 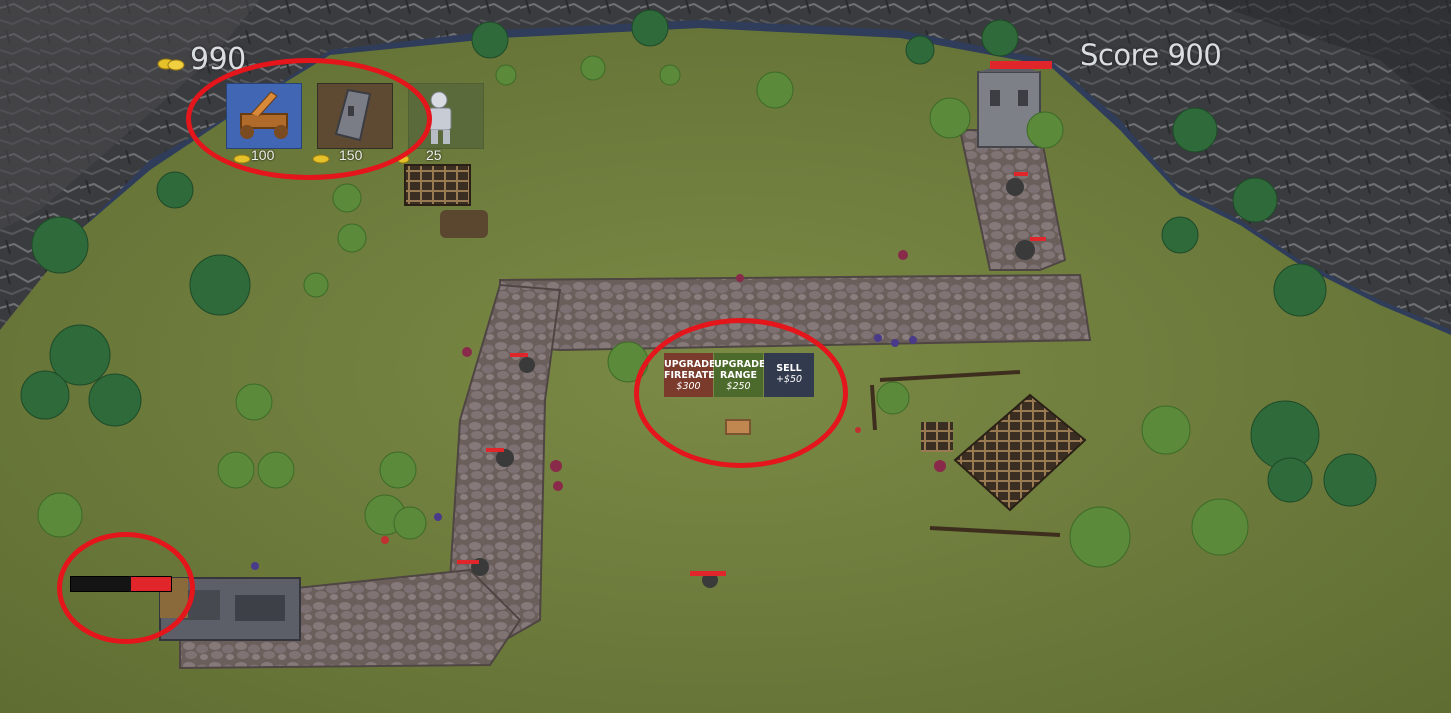 I want to click on upgrade-firerate-price: $300, so click(x=688, y=386).